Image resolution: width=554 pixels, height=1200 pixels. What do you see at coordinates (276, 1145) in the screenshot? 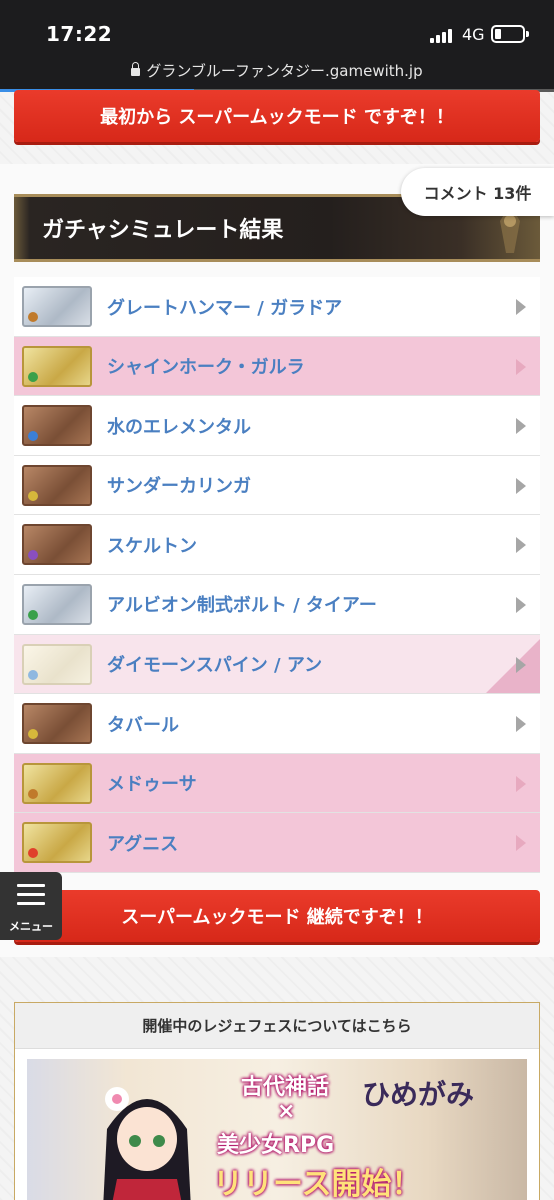
I see `banner-line-3: 美少女RPG` at bounding box center [276, 1145].